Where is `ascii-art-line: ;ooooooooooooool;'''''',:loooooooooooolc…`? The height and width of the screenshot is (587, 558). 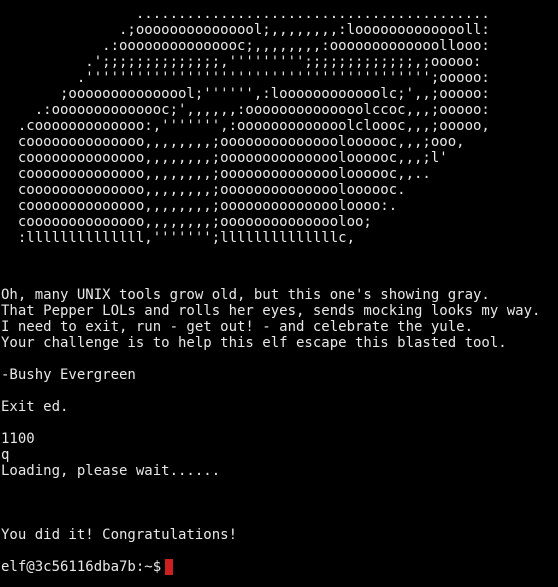
ascii-art-line: ;ooooooooooooool;'''''',:loooooooooooolc… is located at coordinates (245, 94).